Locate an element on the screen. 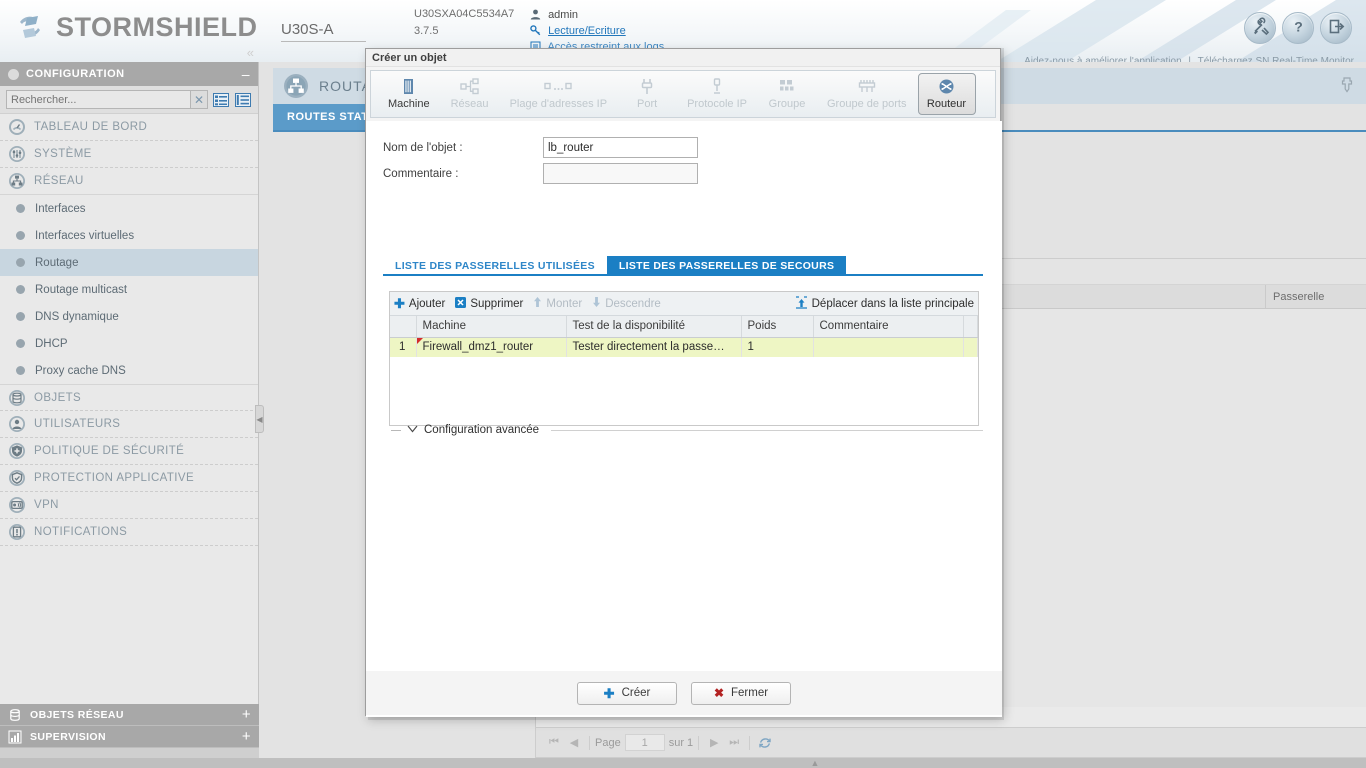  create-button: ✚ Créer is located at coordinates (627, 693).